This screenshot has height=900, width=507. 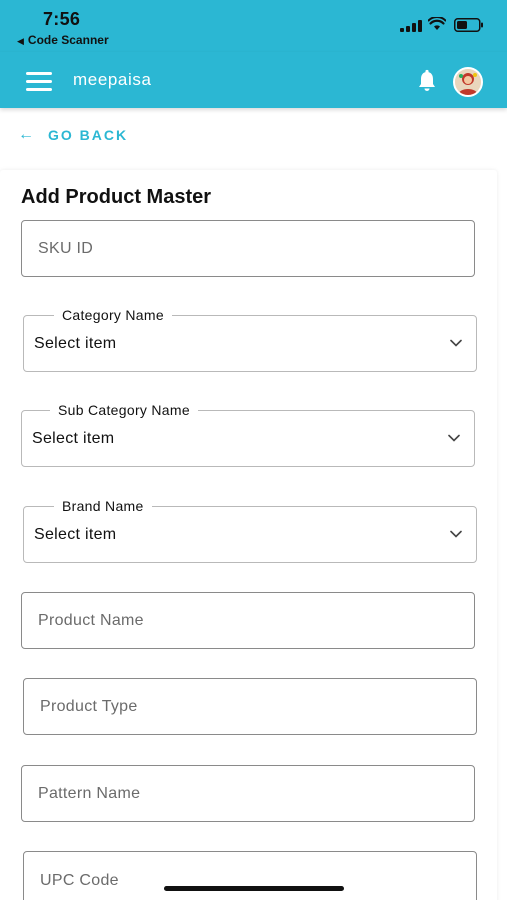 I want to click on brand-name-select: Brand Name Select item, so click(x=250, y=530).